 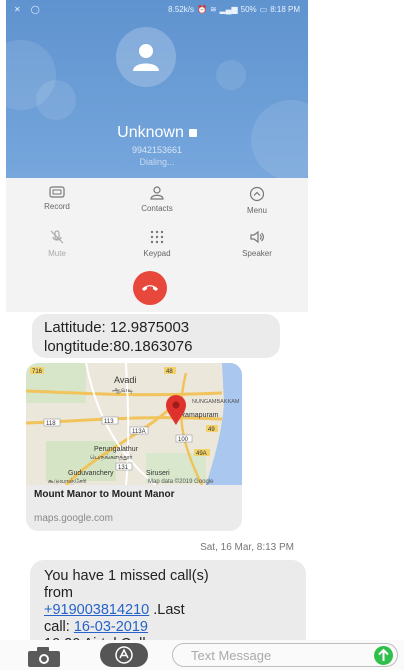 I want to click on caller-number: 9942153661, so click(x=157, y=150).